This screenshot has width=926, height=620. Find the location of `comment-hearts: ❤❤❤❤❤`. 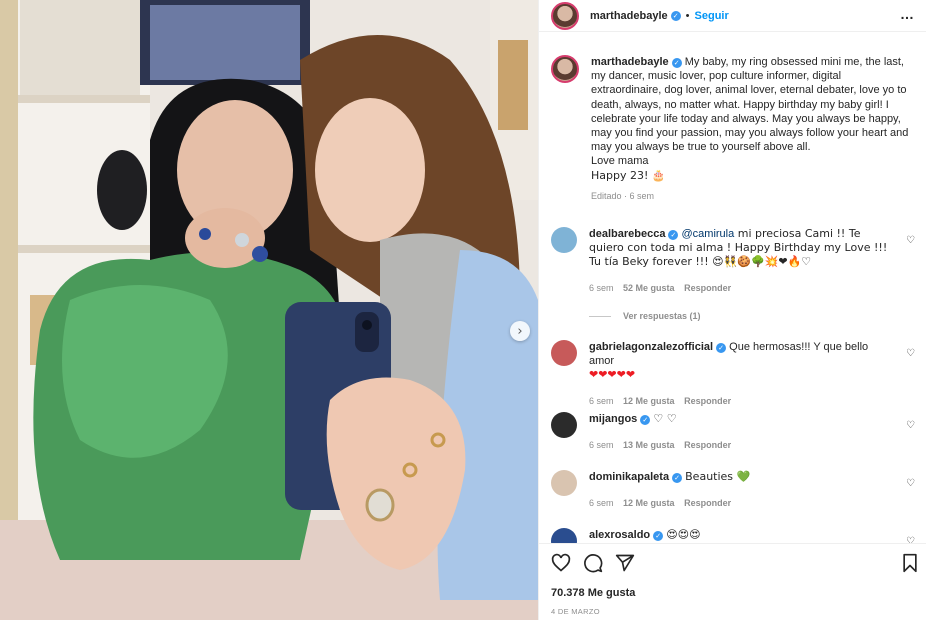

comment-hearts: ❤❤❤❤❤ is located at coordinates (612, 374).